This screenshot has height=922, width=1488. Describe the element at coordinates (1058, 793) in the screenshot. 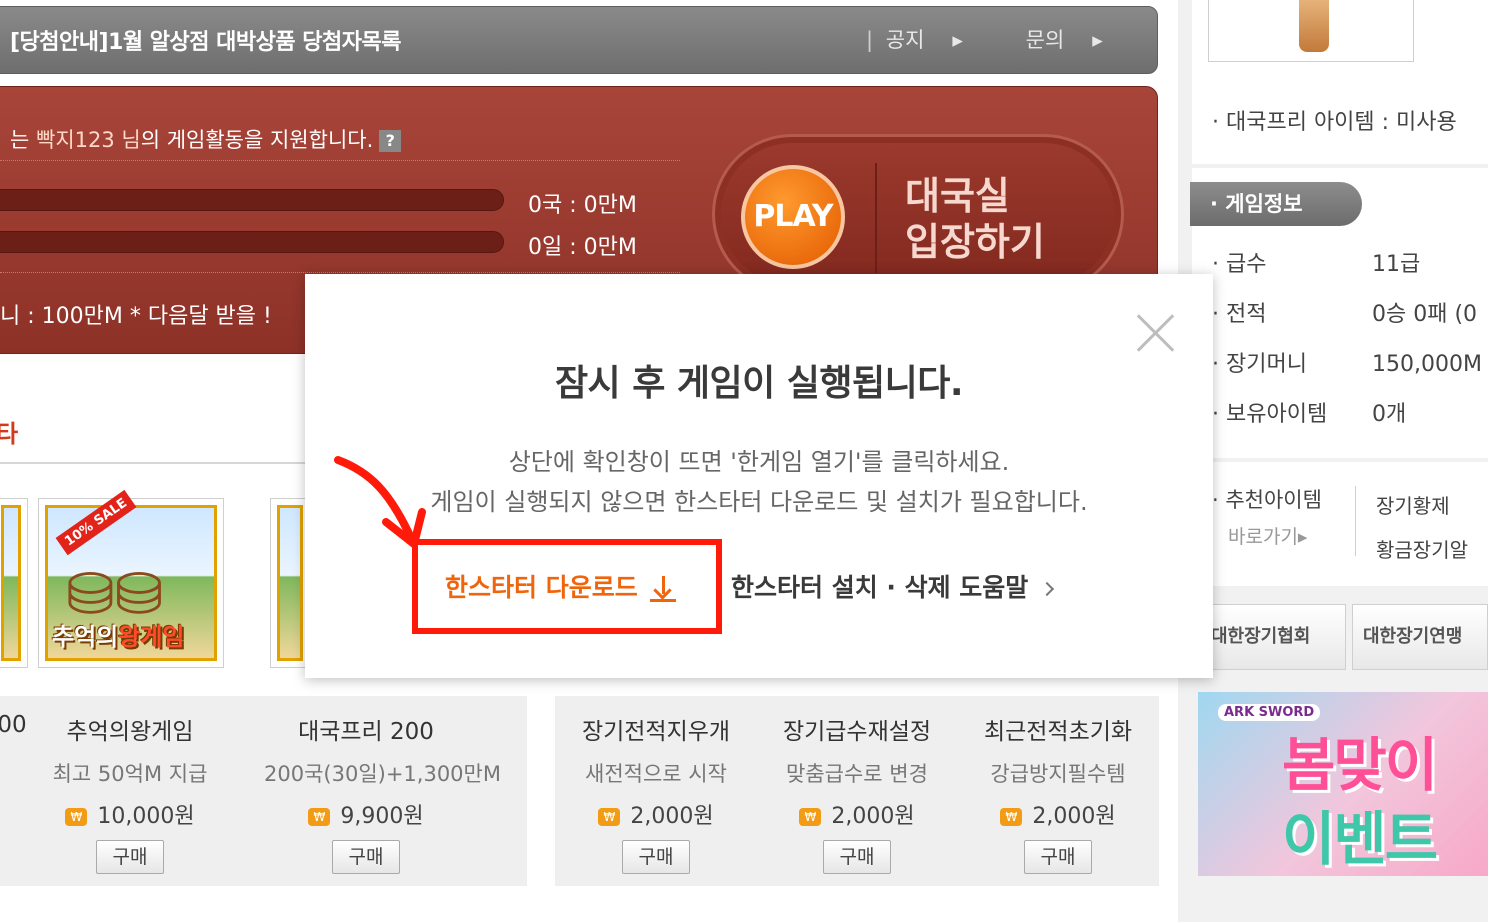

I see `product-card: 최근전적초기화 강급방지필수템 ₩2,000원 구매` at that location.